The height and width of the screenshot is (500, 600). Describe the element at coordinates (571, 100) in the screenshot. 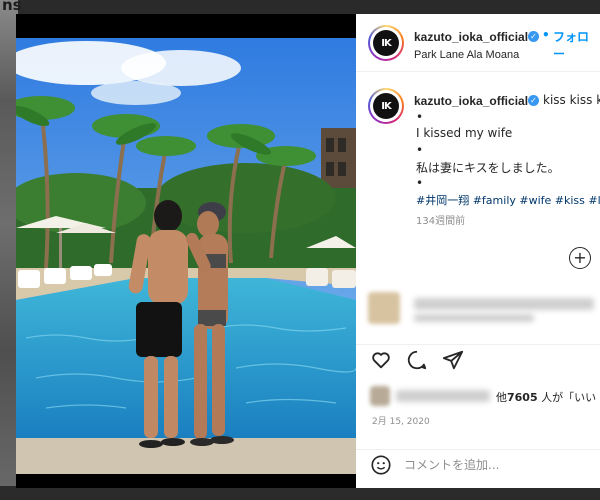

I see `caption-first-line: kiss kiss ki` at that location.